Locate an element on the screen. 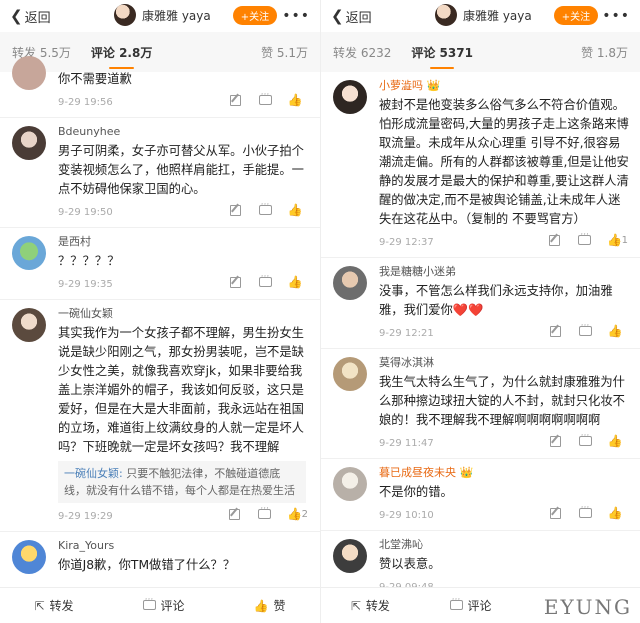  comment-item: Kira_Yours 你道J8歉，你TM做错了什么？？ is located at coordinates (160, 555).